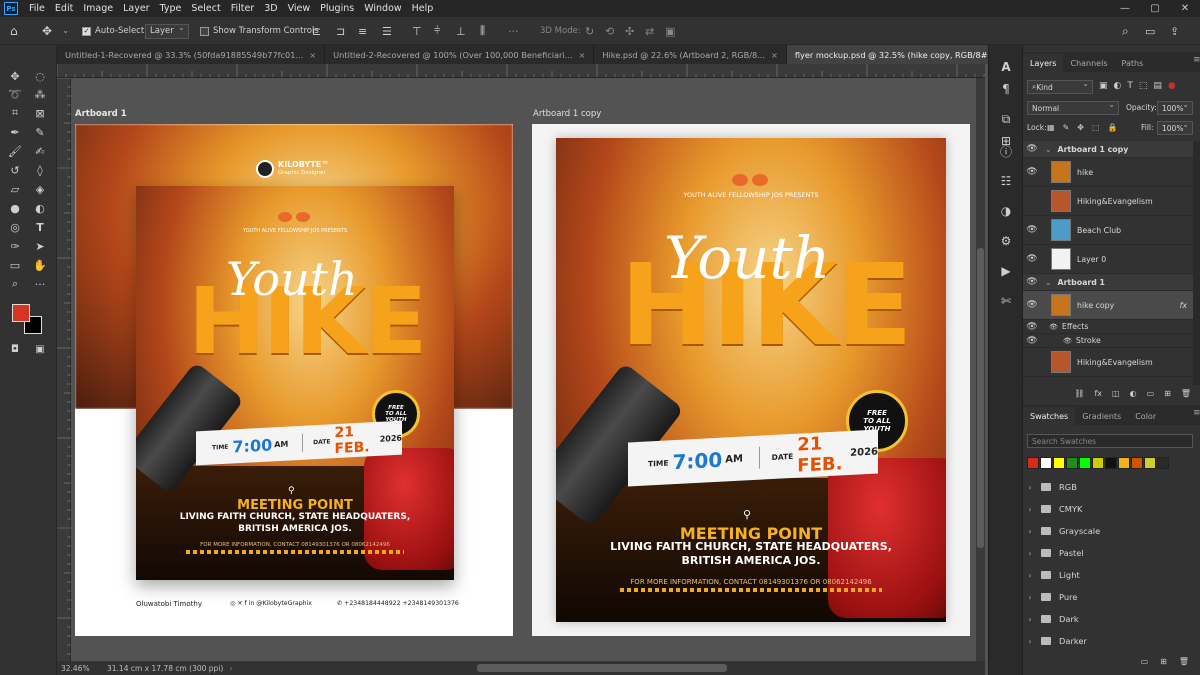  Describe the element at coordinates (40, 113) in the screenshot. I see `frame-tool-icon: ⊠` at that location.